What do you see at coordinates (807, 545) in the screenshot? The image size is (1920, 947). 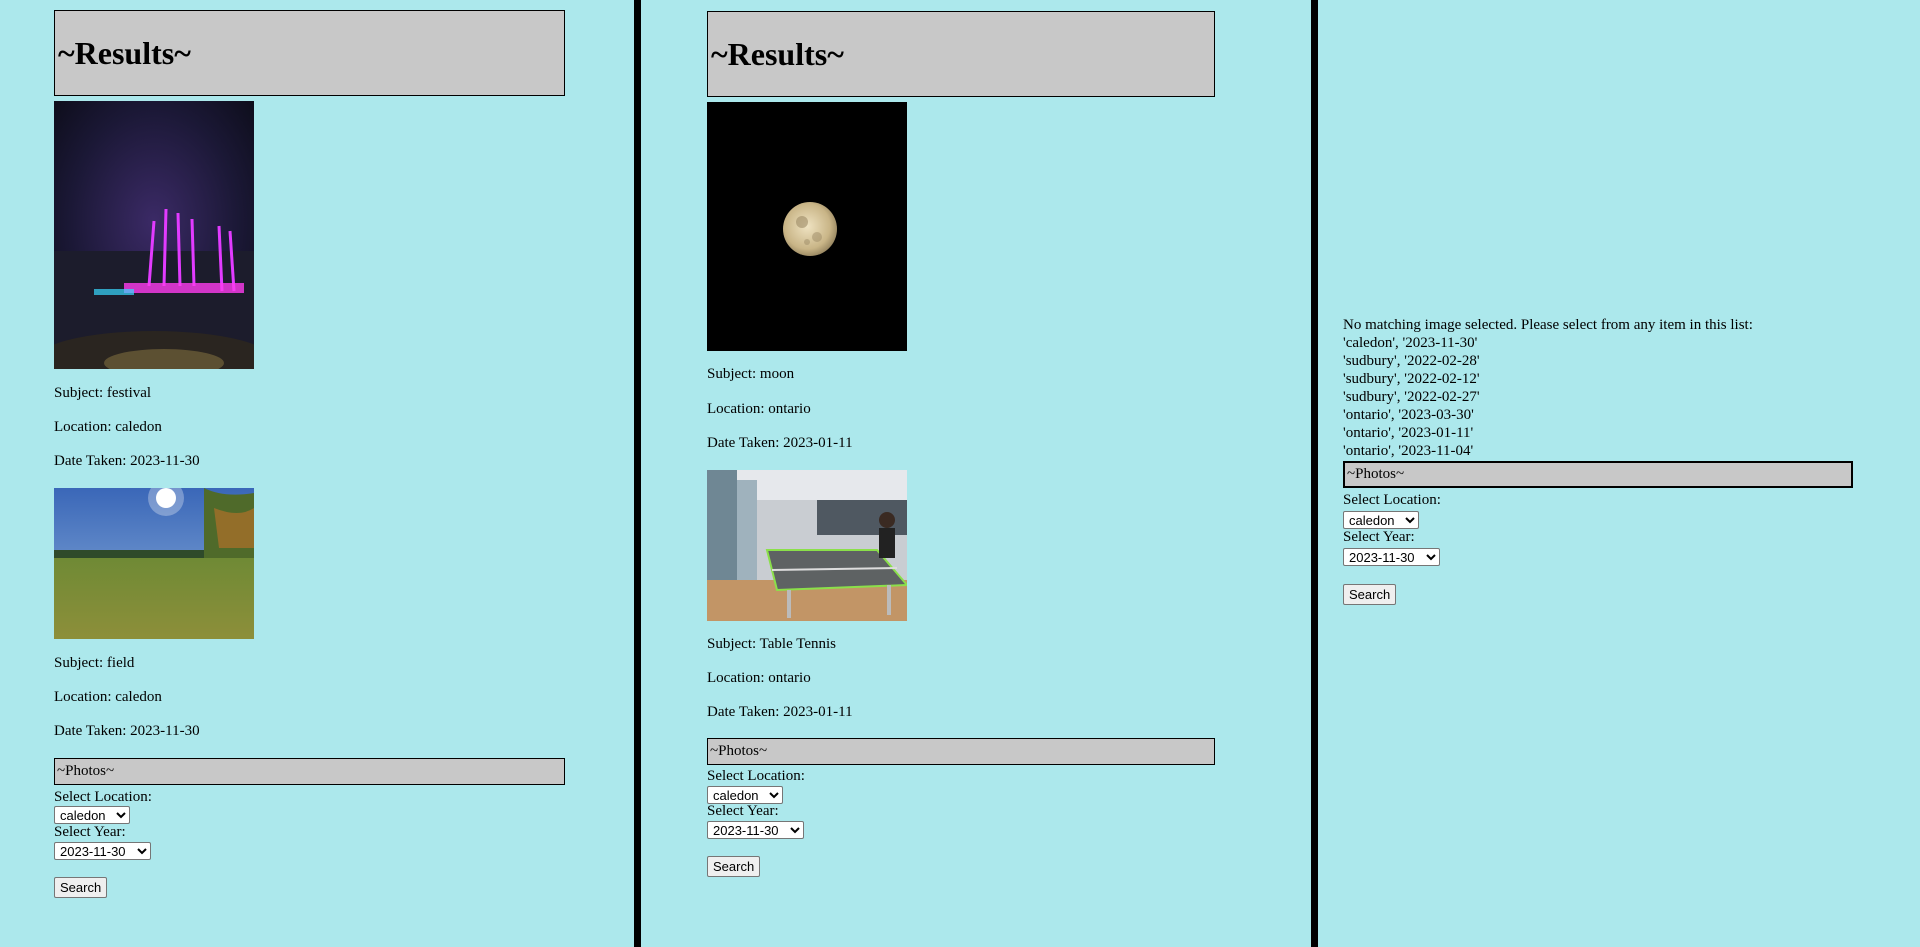 I see `table-tennis-photo` at bounding box center [807, 545].